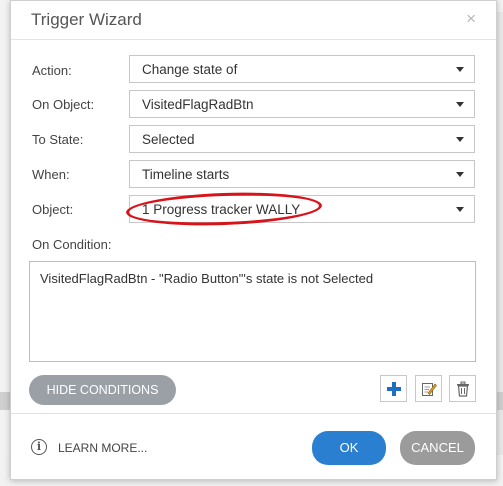  What do you see at coordinates (471, 19) in the screenshot?
I see `close-icon: ×` at bounding box center [471, 19].